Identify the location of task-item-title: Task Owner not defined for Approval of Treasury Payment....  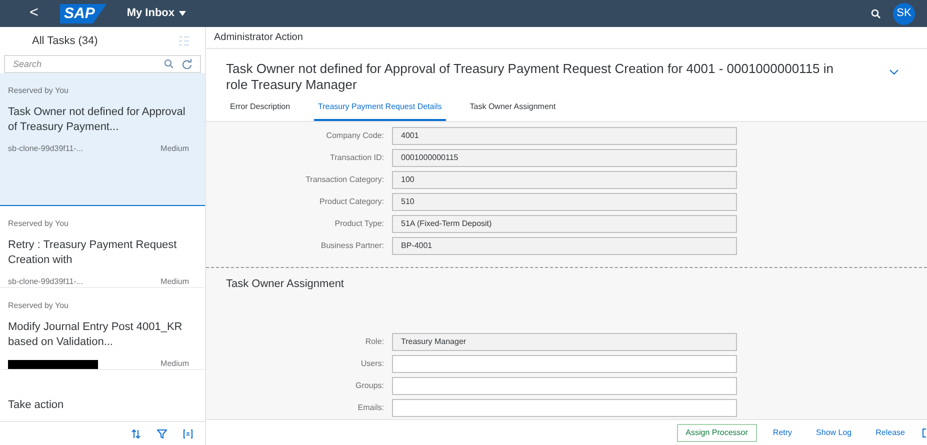
(97, 120).